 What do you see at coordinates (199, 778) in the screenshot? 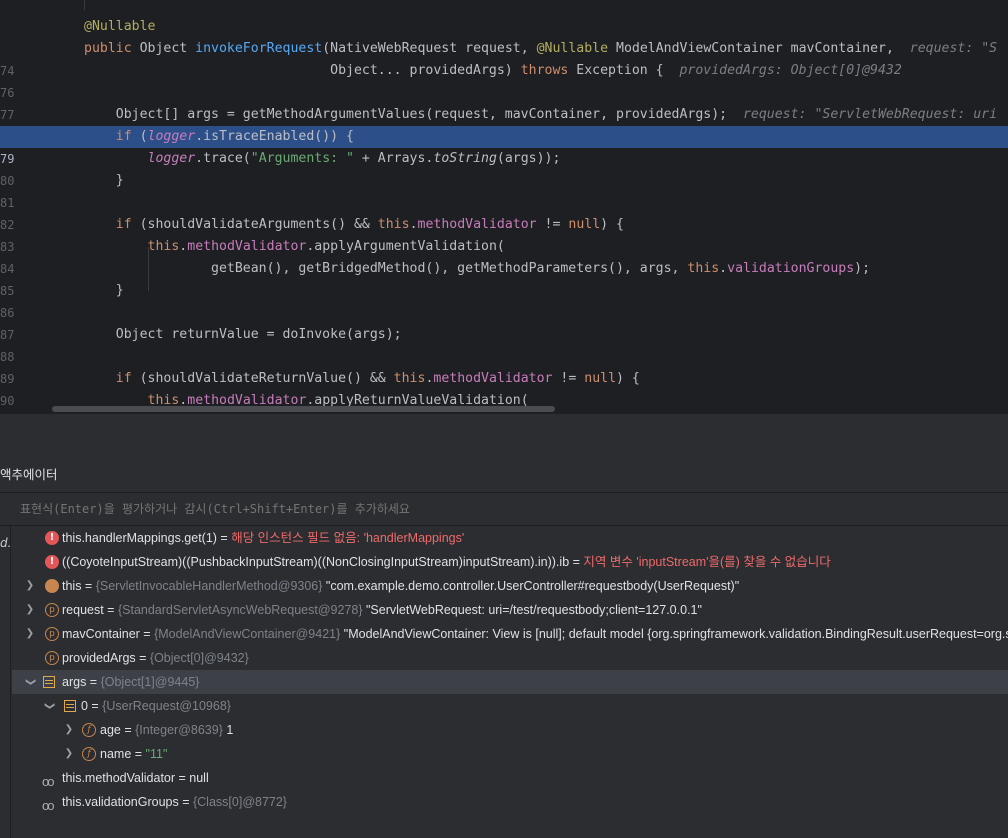
I see `variable-value: null` at bounding box center [199, 778].